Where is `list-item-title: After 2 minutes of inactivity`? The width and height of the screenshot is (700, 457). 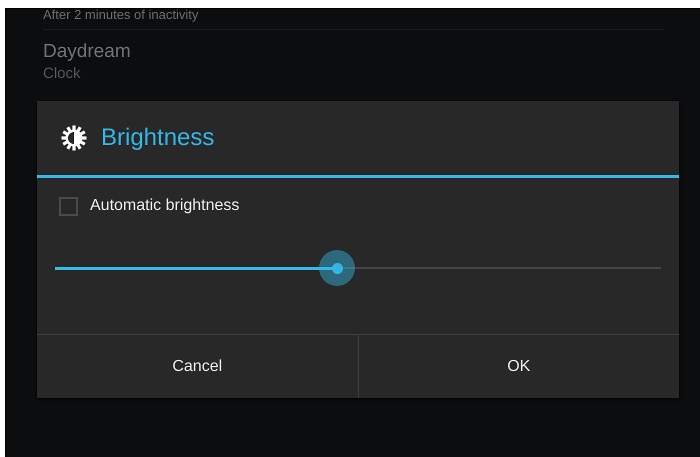 list-item-title: After 2 minutes of inactivity is located at coordinates (353, 19).